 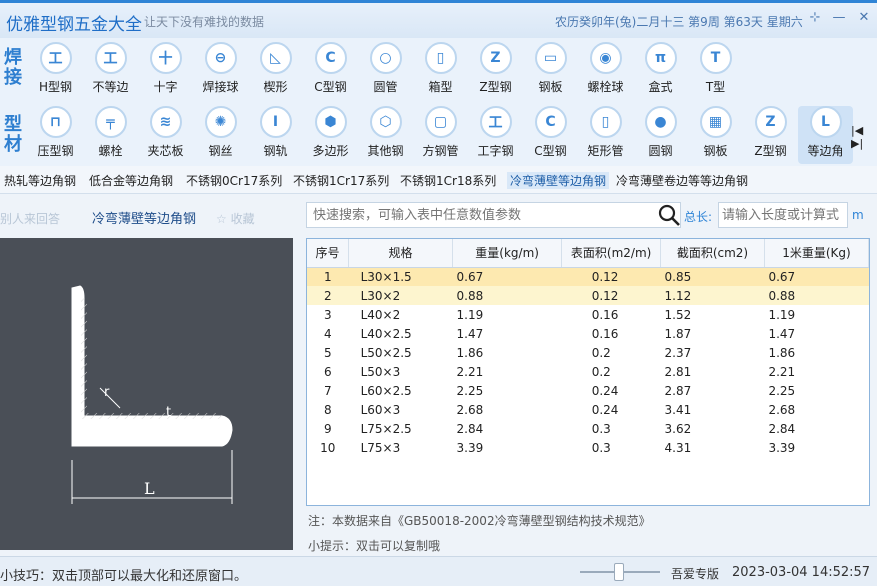 What do you see at coordinates (817, 253) in the screenshot?
I see `column-header: 1米重量(Kg)` at bounding box center [817, 253].